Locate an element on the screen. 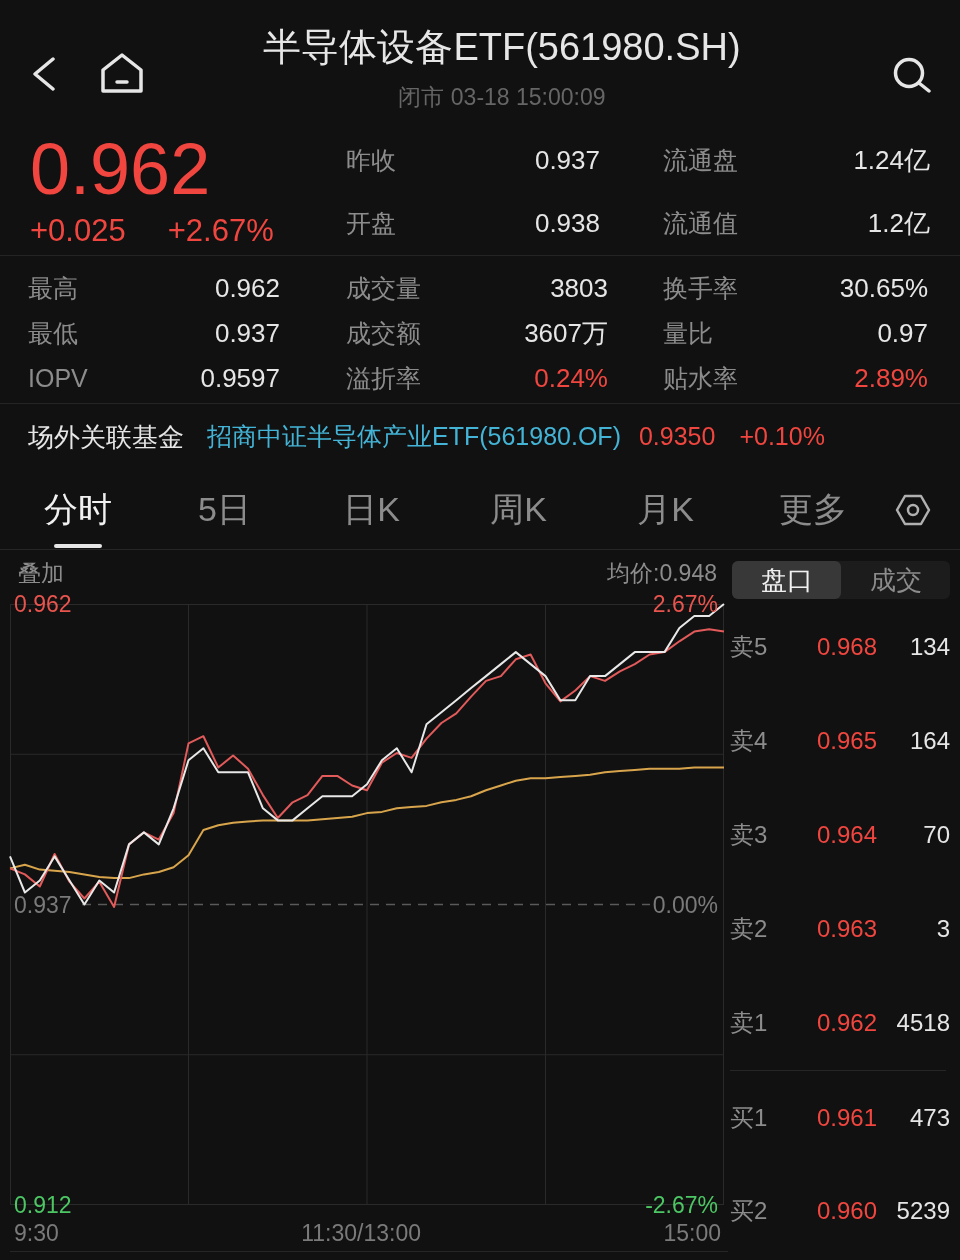  stat-label: 昨收 is located at coordinates (371, 160).